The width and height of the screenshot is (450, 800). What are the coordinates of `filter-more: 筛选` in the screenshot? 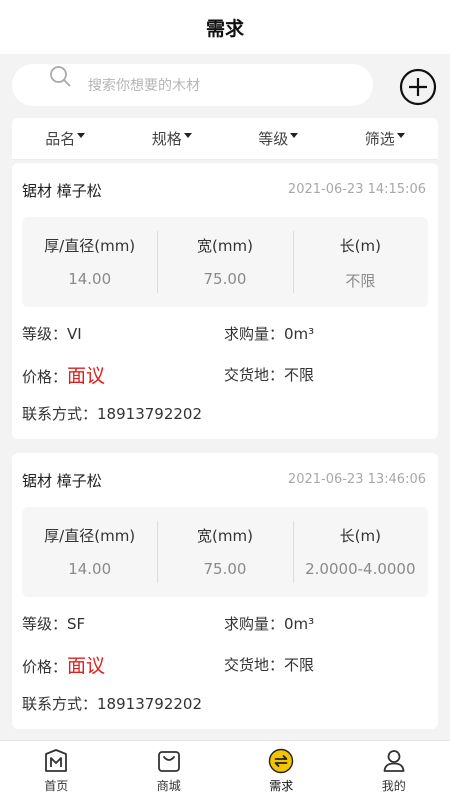 It's located at (385, 138).